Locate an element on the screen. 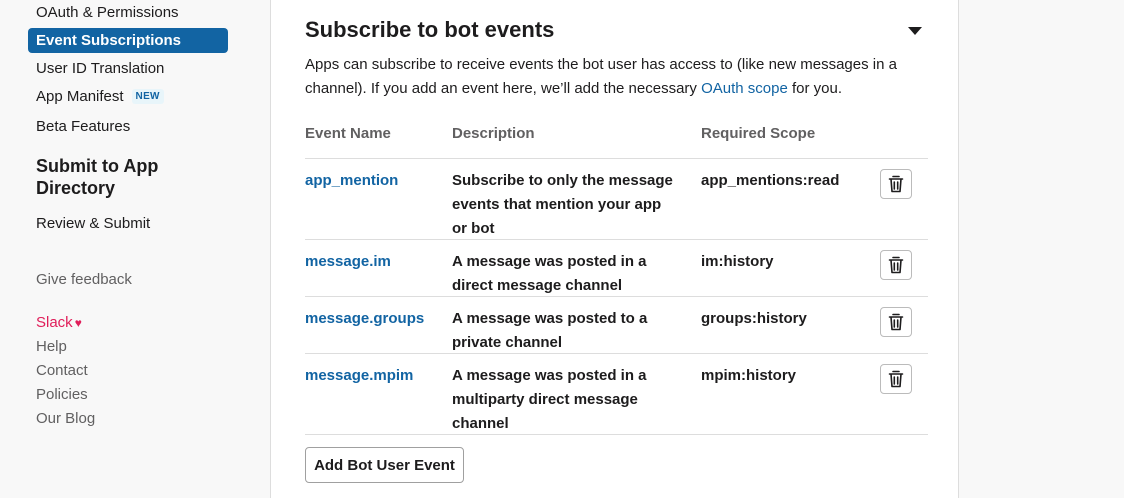  sidebar-item-event-subscriptions: Event Subscriptions is located at coordinates (128, 40).